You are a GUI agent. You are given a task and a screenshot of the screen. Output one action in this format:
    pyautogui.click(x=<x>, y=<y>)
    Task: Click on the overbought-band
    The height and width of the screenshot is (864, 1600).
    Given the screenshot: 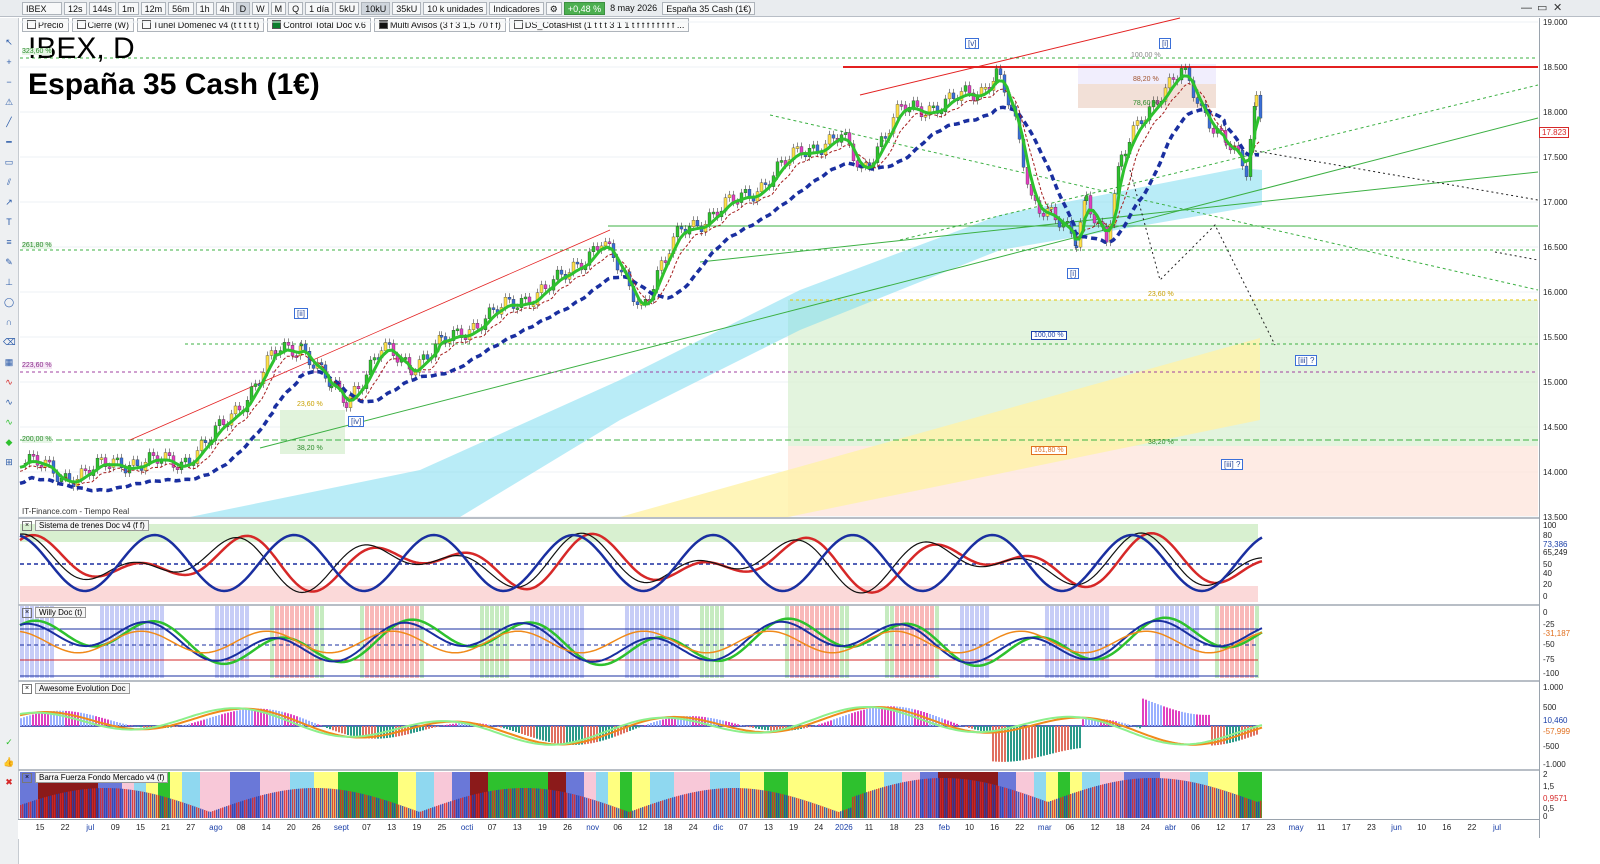 What is the action you would take?
    pyautogui.click(x=639, y=533)
    